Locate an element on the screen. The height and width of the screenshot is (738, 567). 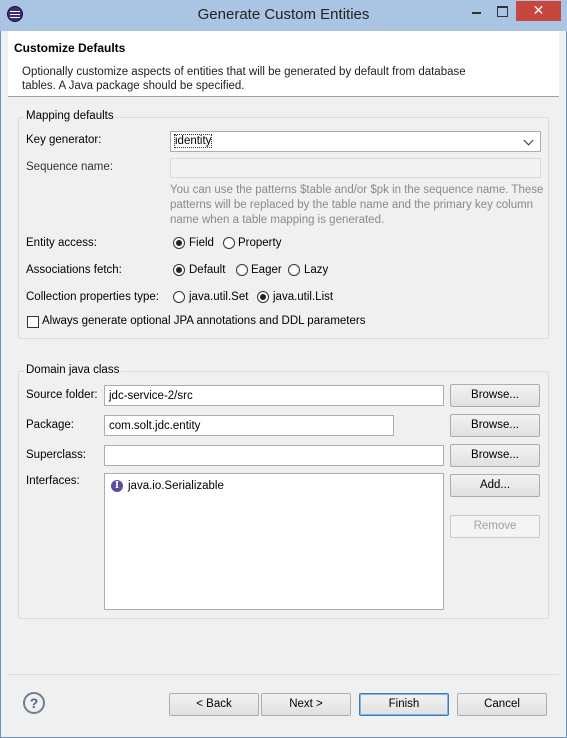
source-folder-input: jdc-service-2/src is located at coordinates (274, 395).